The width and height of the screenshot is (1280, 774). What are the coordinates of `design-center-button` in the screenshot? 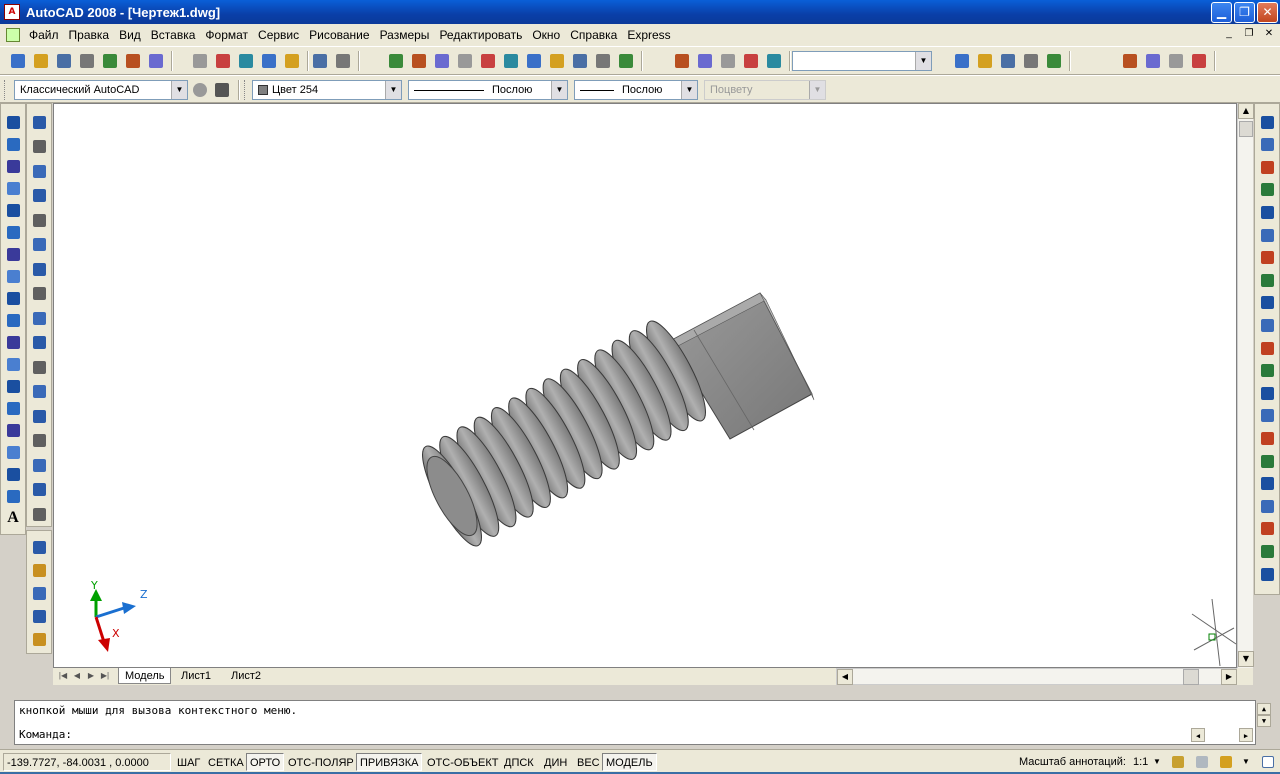 It's located at (511, 61).